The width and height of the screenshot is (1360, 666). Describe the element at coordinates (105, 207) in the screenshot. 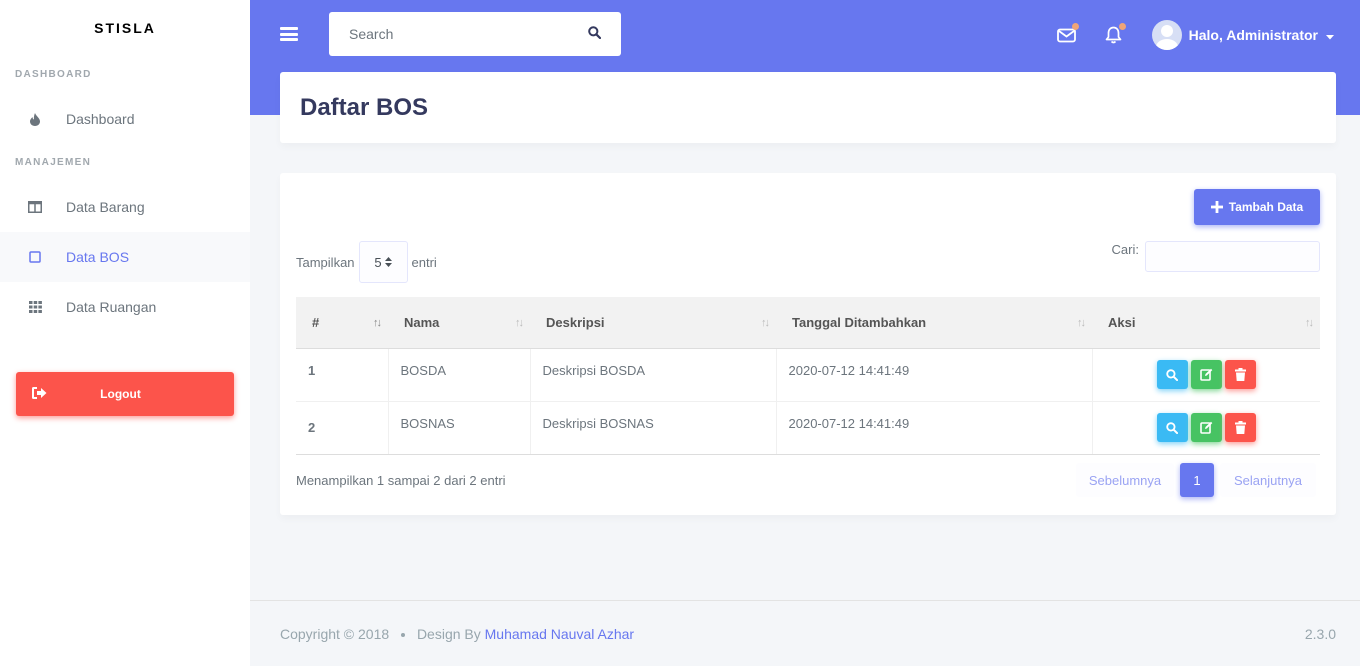

I see `sidebar-item-label: Data Barang` at that location.